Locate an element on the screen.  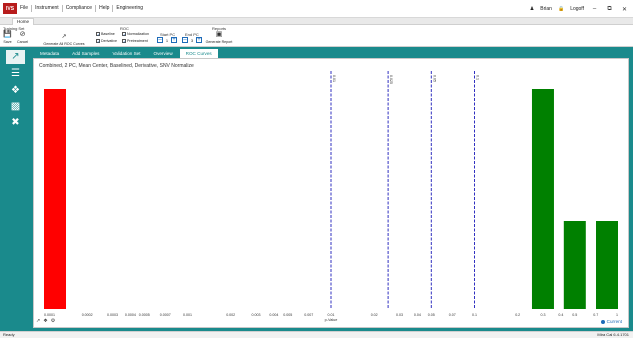
end-pc-value: 3 is located at coordinates (192, 40).